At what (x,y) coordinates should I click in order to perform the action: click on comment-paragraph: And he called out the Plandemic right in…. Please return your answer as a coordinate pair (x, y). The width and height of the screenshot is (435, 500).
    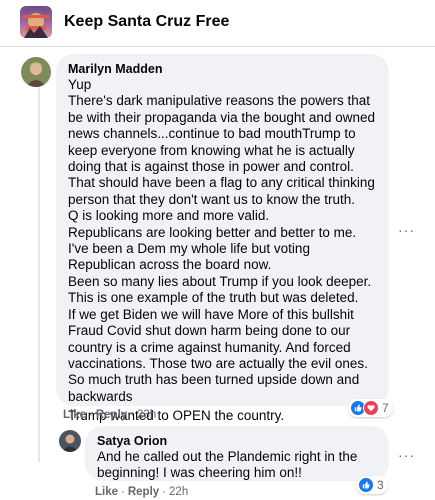
    Looking at the image, I should click on (227, 465).